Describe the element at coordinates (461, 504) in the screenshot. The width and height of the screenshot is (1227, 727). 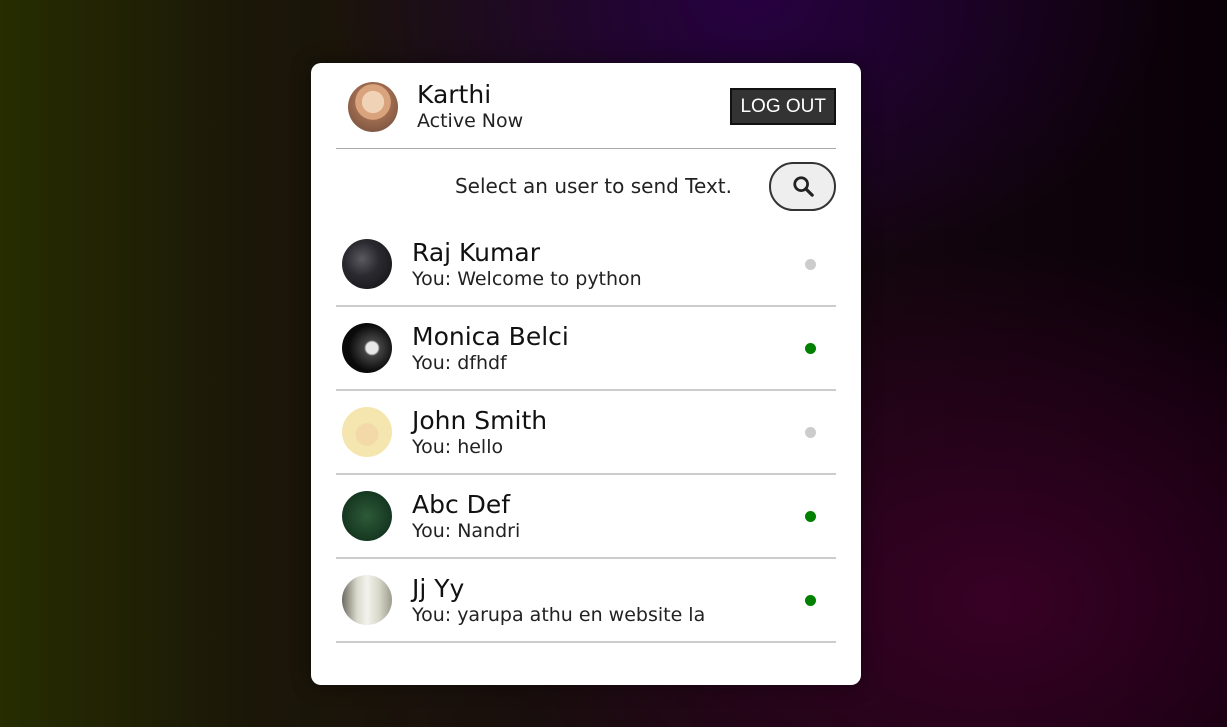
I see `user-name: Abc Def` at that location.